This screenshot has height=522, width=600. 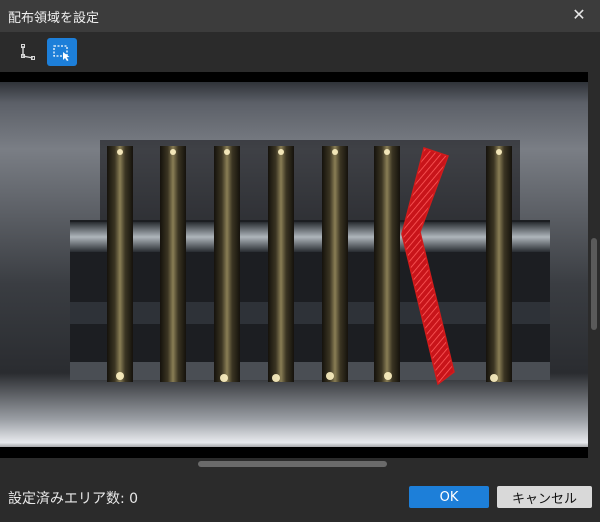 I want to click on status-label: 設定済みエリア数:, so click(x=66, y=499).